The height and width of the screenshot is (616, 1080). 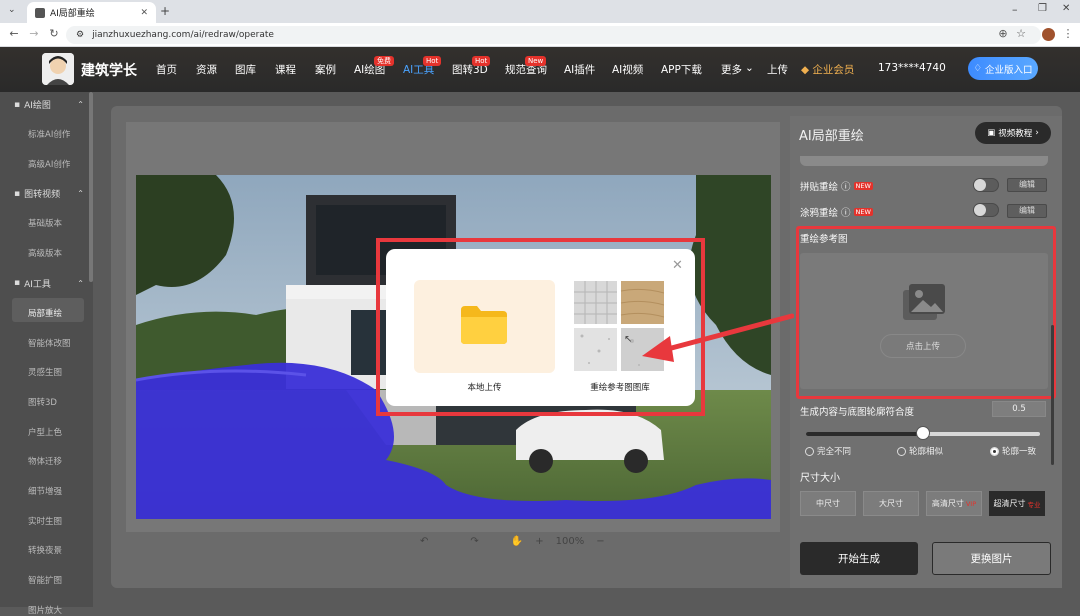 I want to click on size-hd-button: 高清尺寸 VIP, so click(x=954, y=503).